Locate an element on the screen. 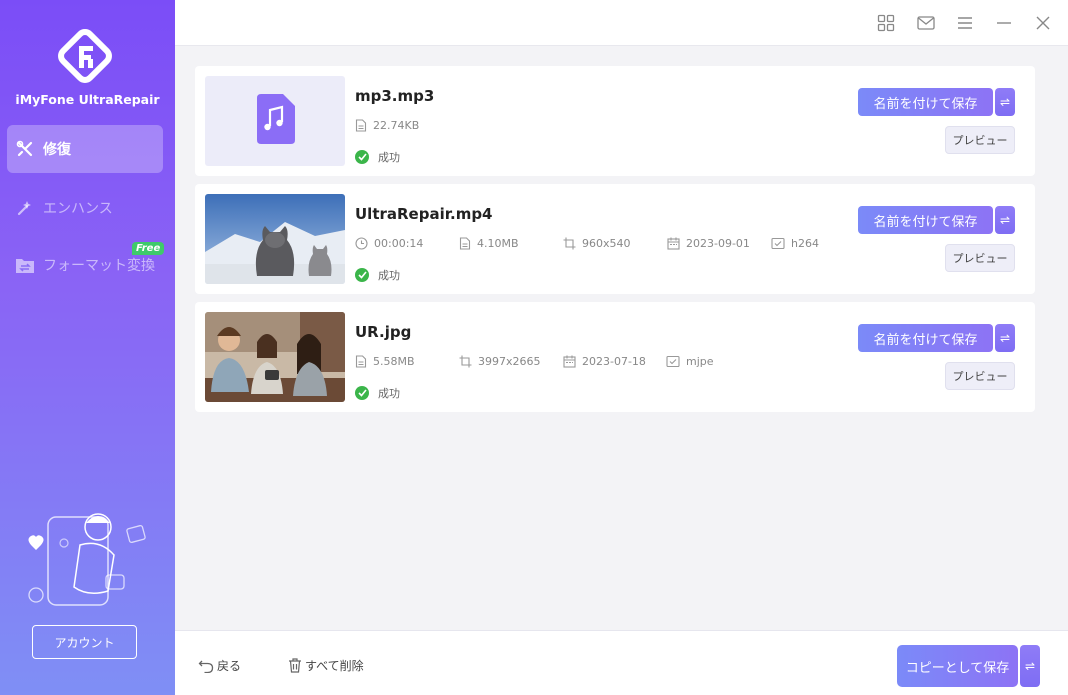  meta-duration: 00:00:14 is located at coordinates (389, 243).